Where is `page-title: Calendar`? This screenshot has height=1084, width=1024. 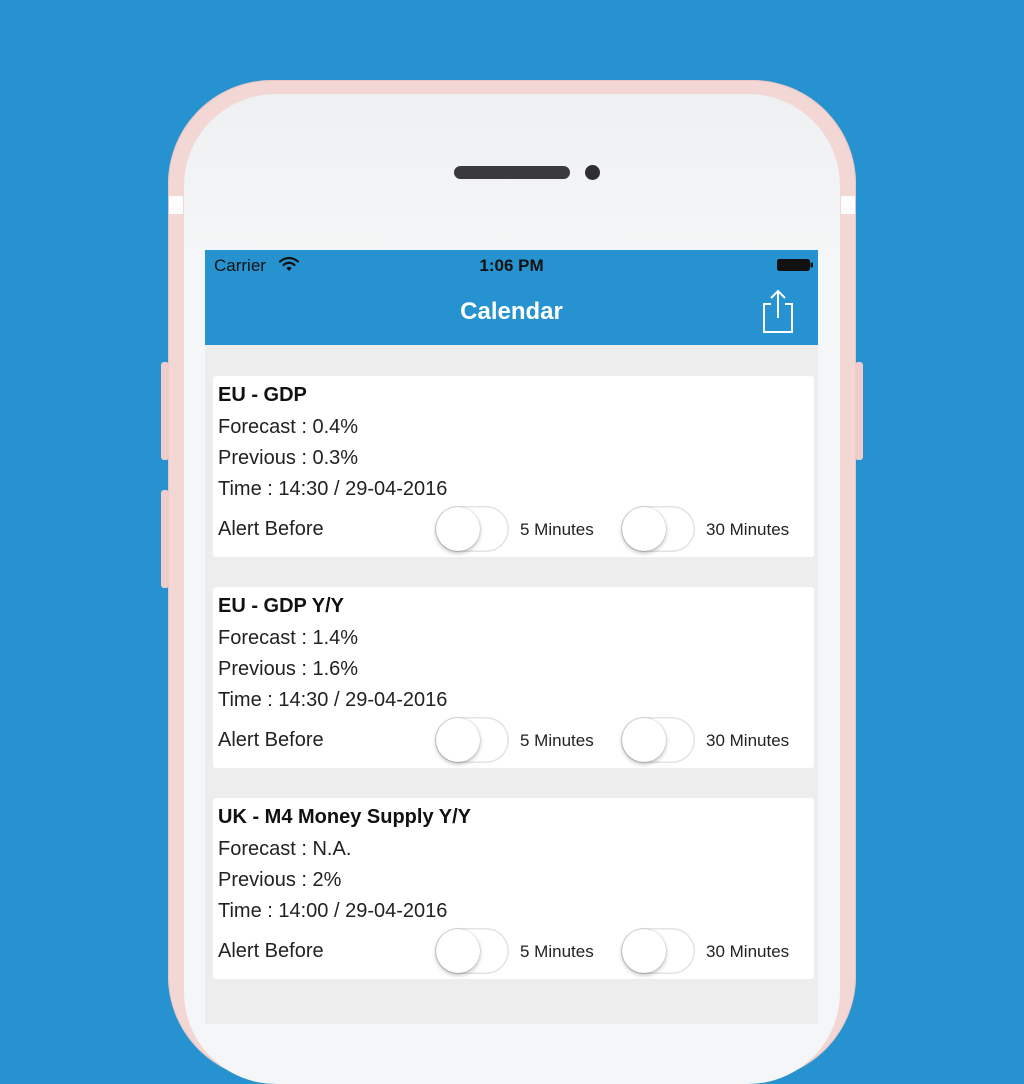 page-title: Calendar is located at coordinates (511, 311).